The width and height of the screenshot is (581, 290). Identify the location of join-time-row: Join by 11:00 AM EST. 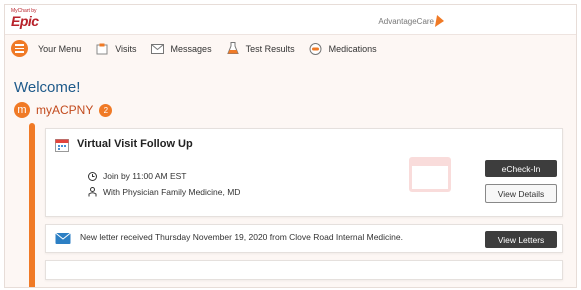
(137, 176).